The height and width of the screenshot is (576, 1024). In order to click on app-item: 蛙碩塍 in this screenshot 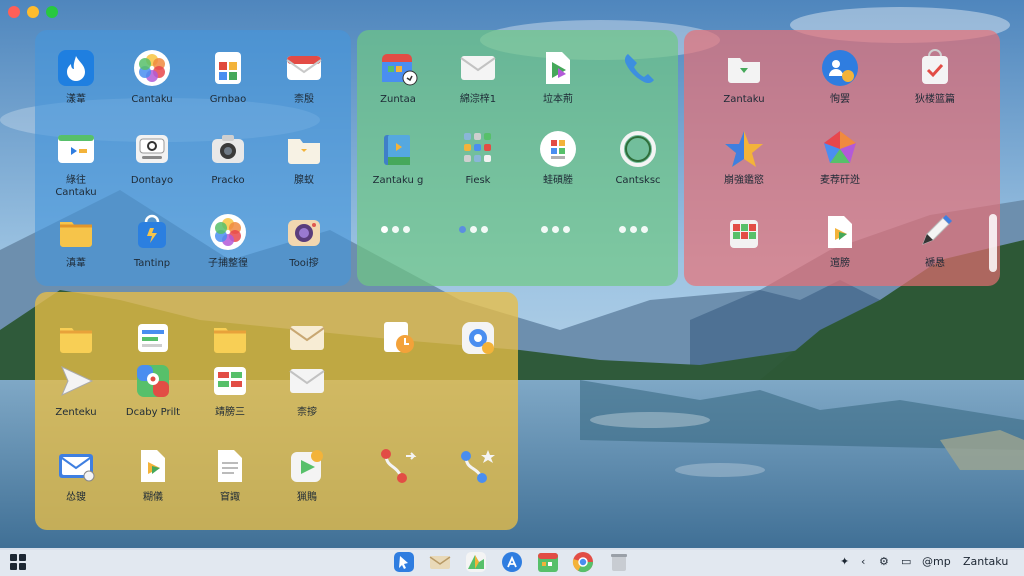, I will do `click(558, 158)`.